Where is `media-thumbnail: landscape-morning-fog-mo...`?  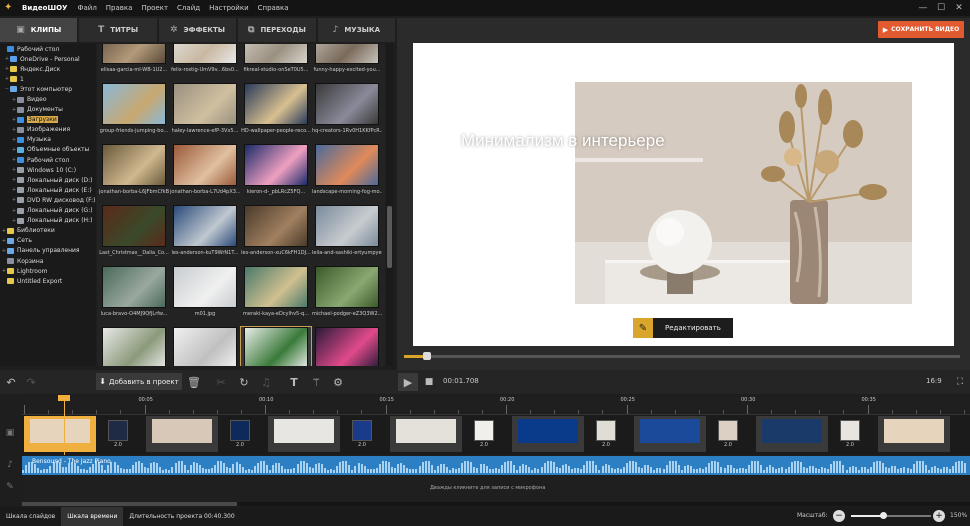 media-thumbnail: landscape-morning-fog-mo... is located at coordinates (347, 175).